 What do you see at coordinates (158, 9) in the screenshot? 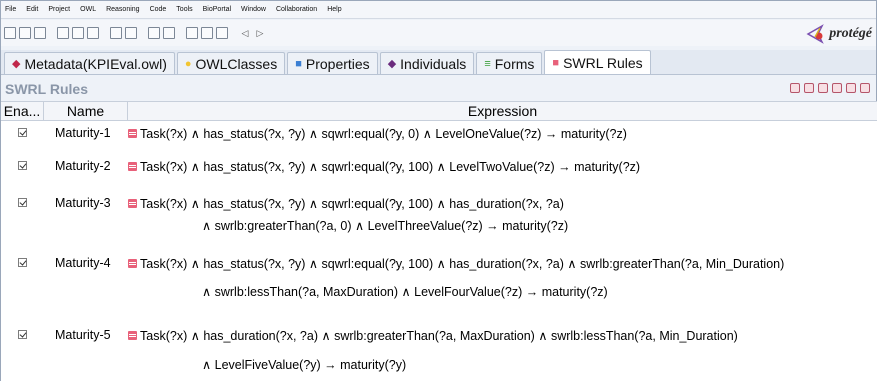
I see `menu-code: Code` at bounding box center [158, 9].